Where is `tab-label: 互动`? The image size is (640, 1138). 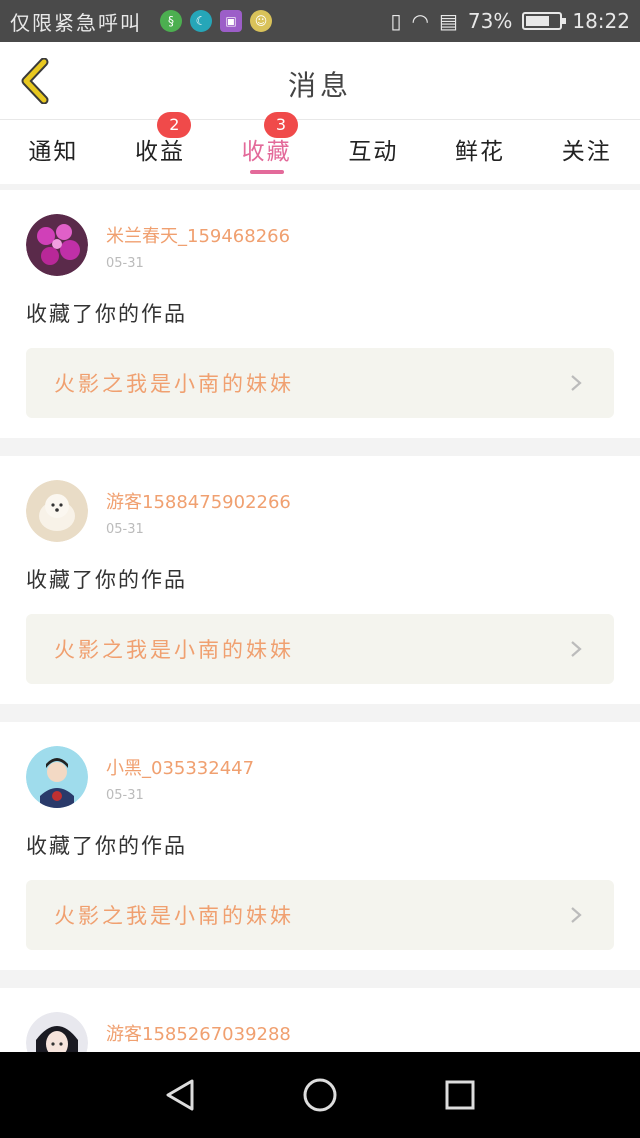 tab-label: 互动 is located at coordinates (373, 152).